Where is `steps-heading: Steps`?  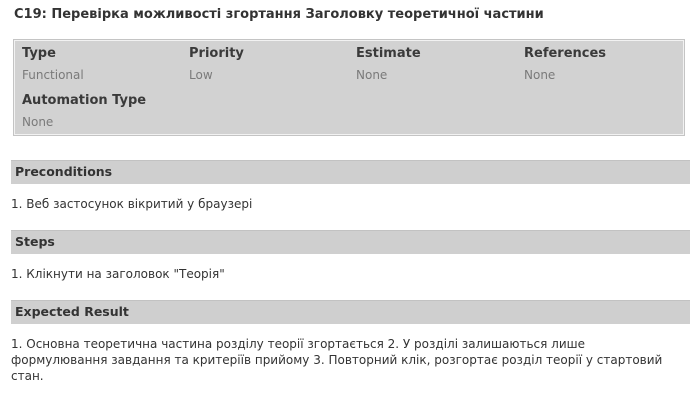 steps-heading: Steps is located at coordinates (35, 241).